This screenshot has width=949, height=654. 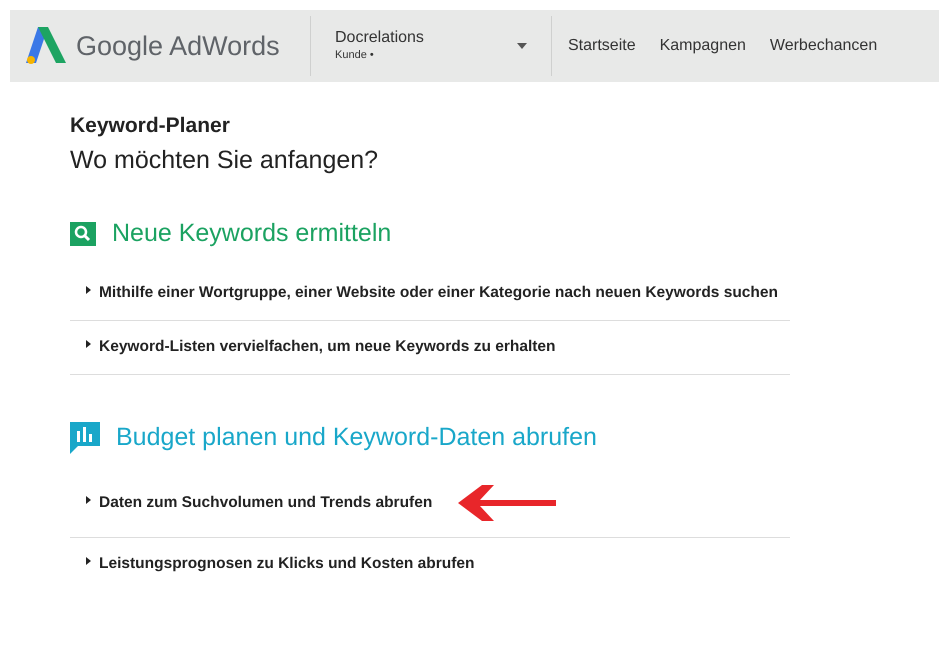 I want to click on account-selector: Docrelations Kunde •, so click(x=431, y=46).